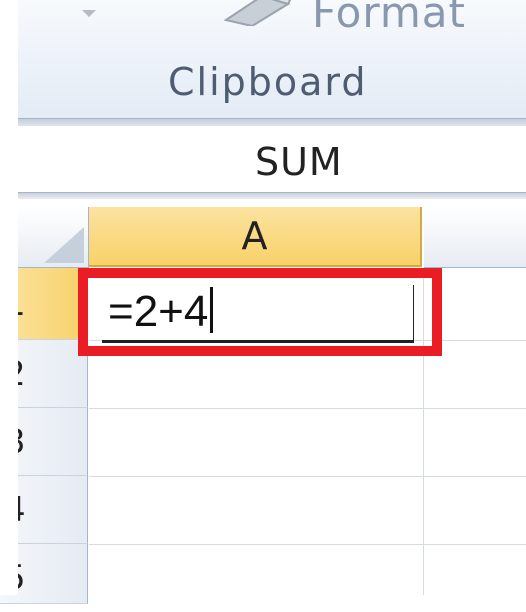 The height and width of the screenshot is (612, 526). Describe the element at coordinates (263, 195) in the screenshot. I see `formula-bar-divider` at that location.